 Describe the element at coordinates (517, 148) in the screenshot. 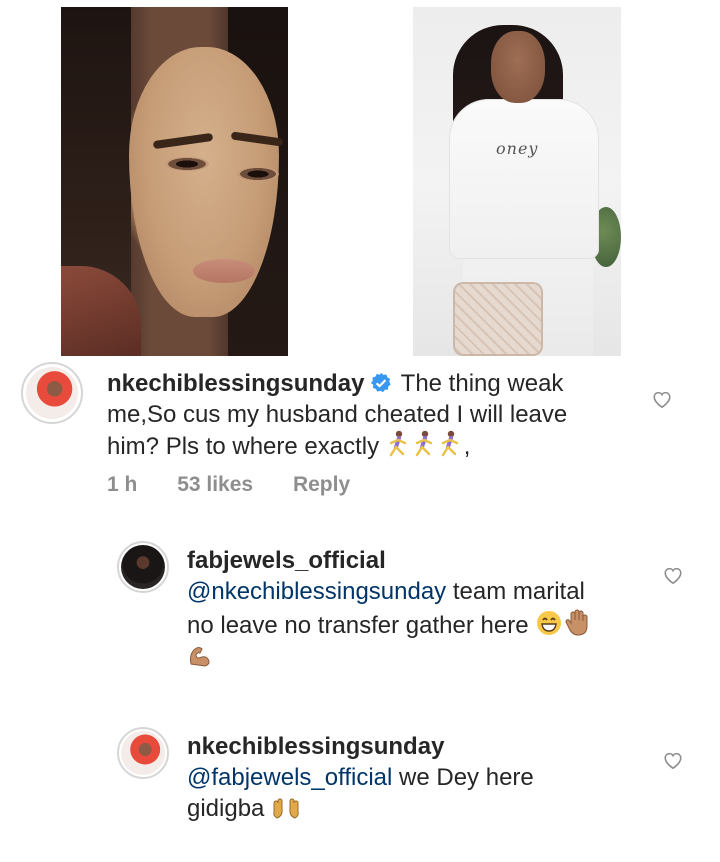

I see `shirt-print: oney` at that location.